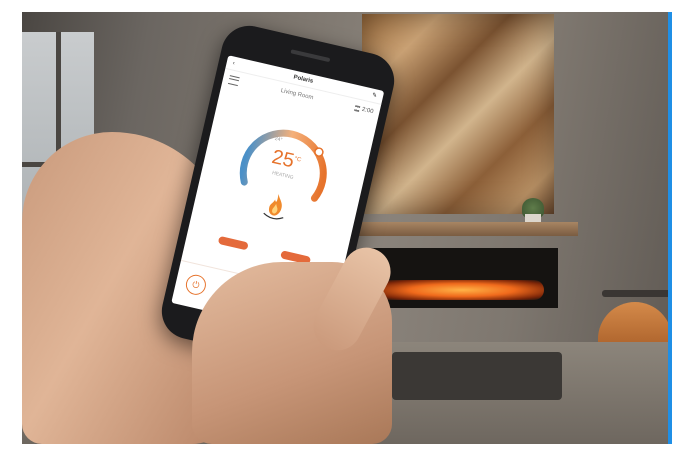 The height and width of the screenshot is (450, 684). What do you see at coordinates (233, 243) in the screenshot?
I see `mode-button-left` at bounding box center [233, 243].